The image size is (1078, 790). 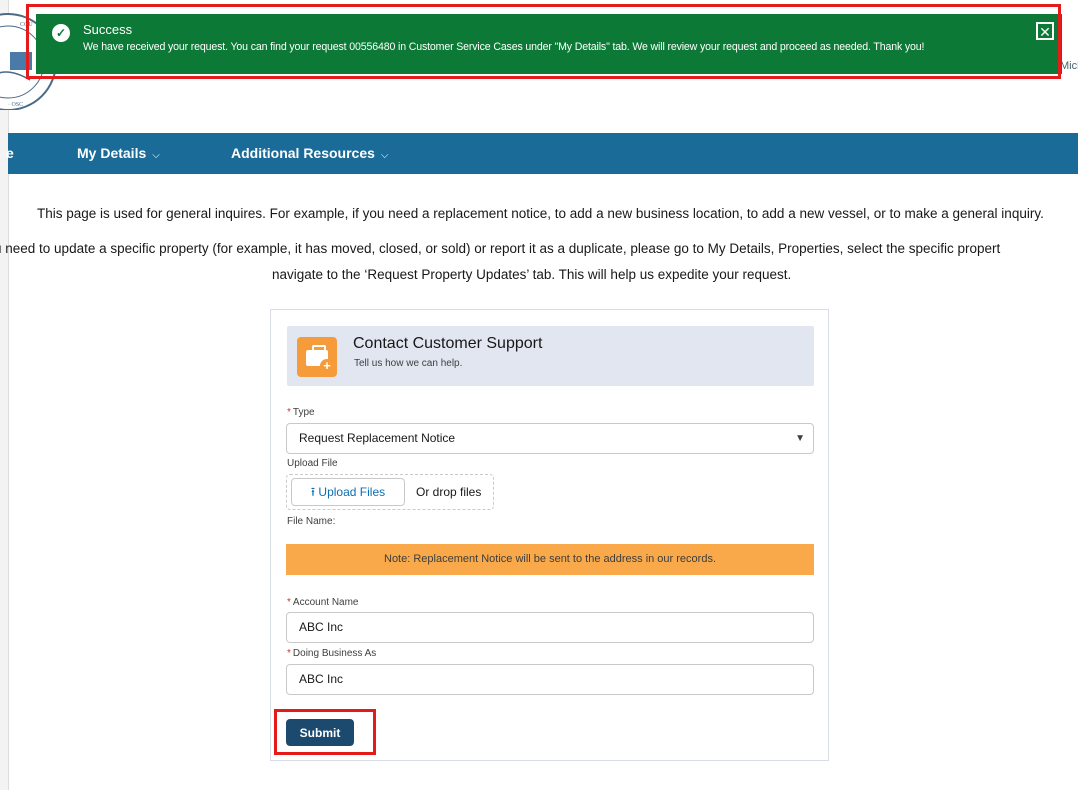 I want to click on file-name-label: File Name:, so click(x=311, y=521).